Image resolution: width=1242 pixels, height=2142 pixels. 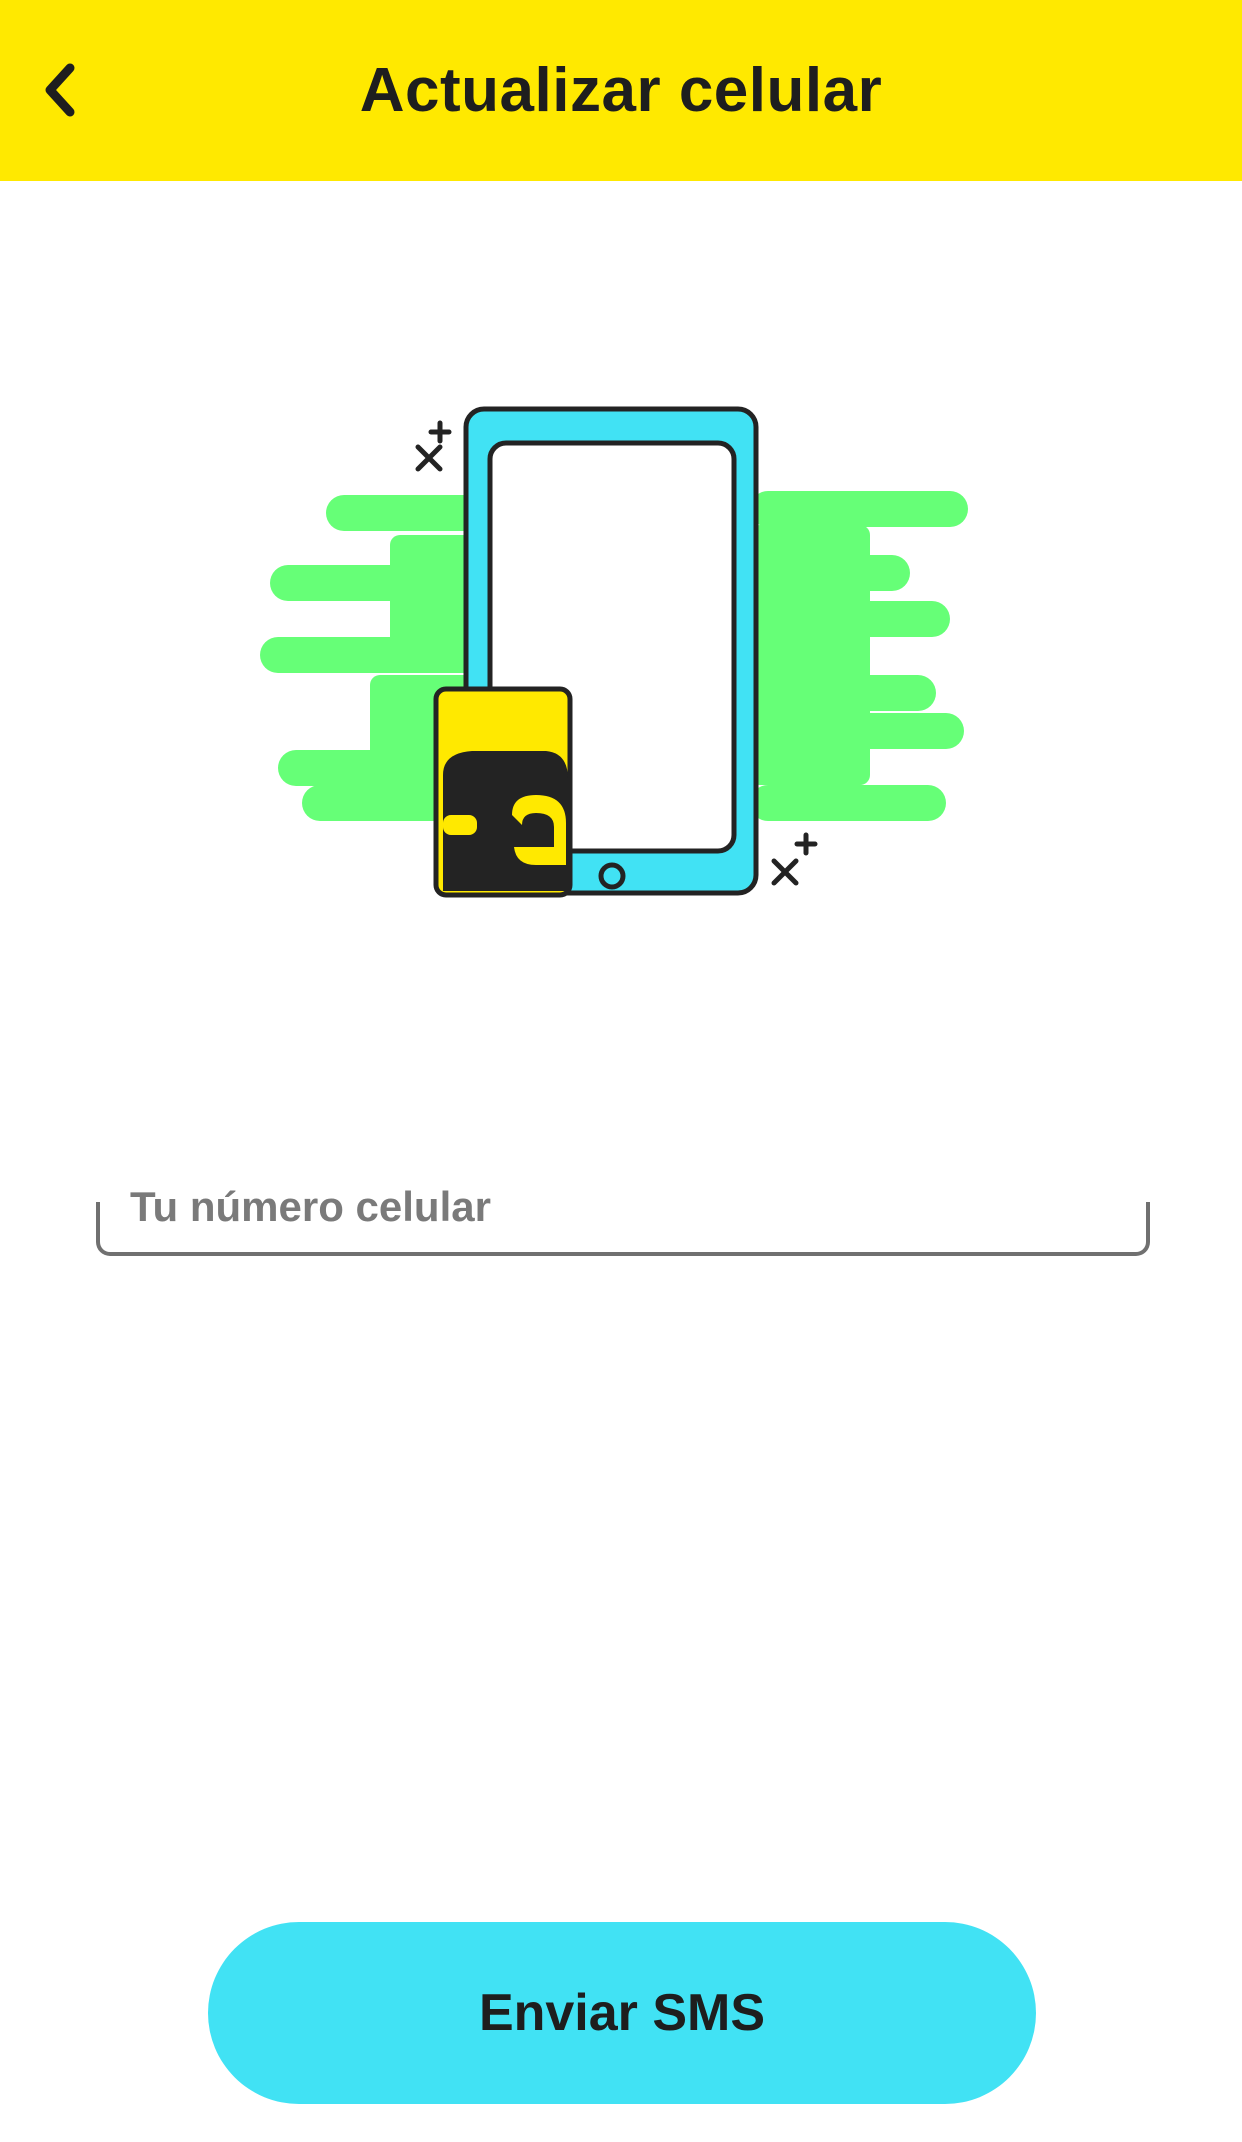 I want to click on page-title: Actualizar celular, so click(x=621, y=90).